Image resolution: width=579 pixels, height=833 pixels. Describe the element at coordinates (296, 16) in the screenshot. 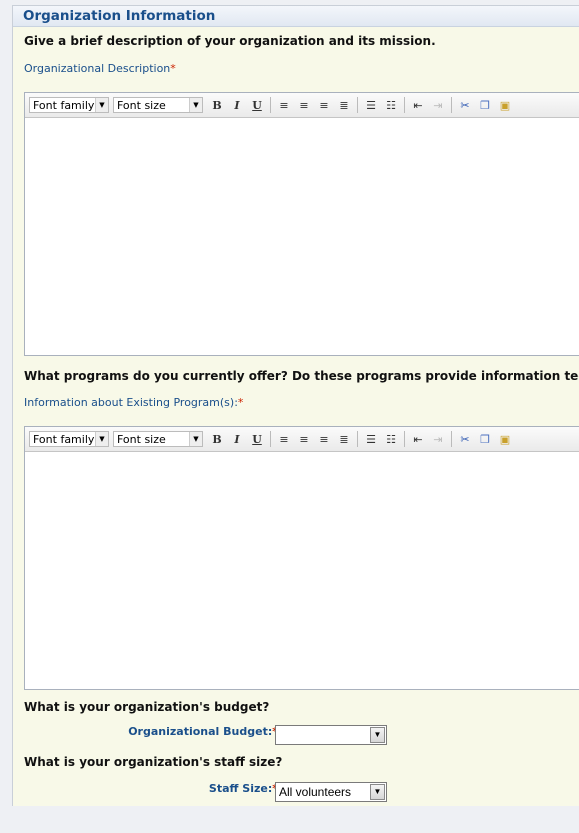

I see `panel-title: Organization Information` at that location.